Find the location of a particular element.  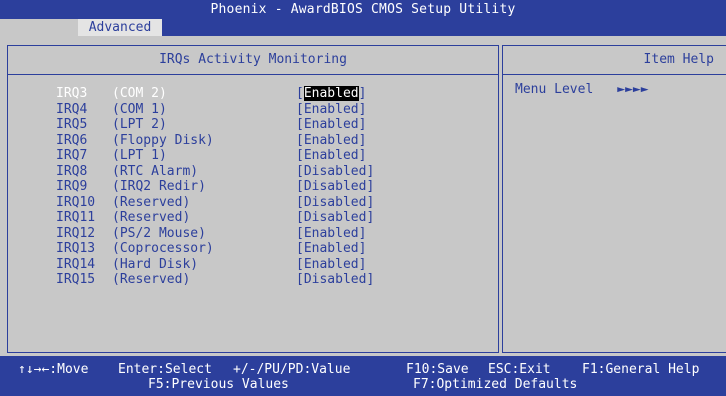

tab-advanced: Advanced is located at coordinates (120, 27).